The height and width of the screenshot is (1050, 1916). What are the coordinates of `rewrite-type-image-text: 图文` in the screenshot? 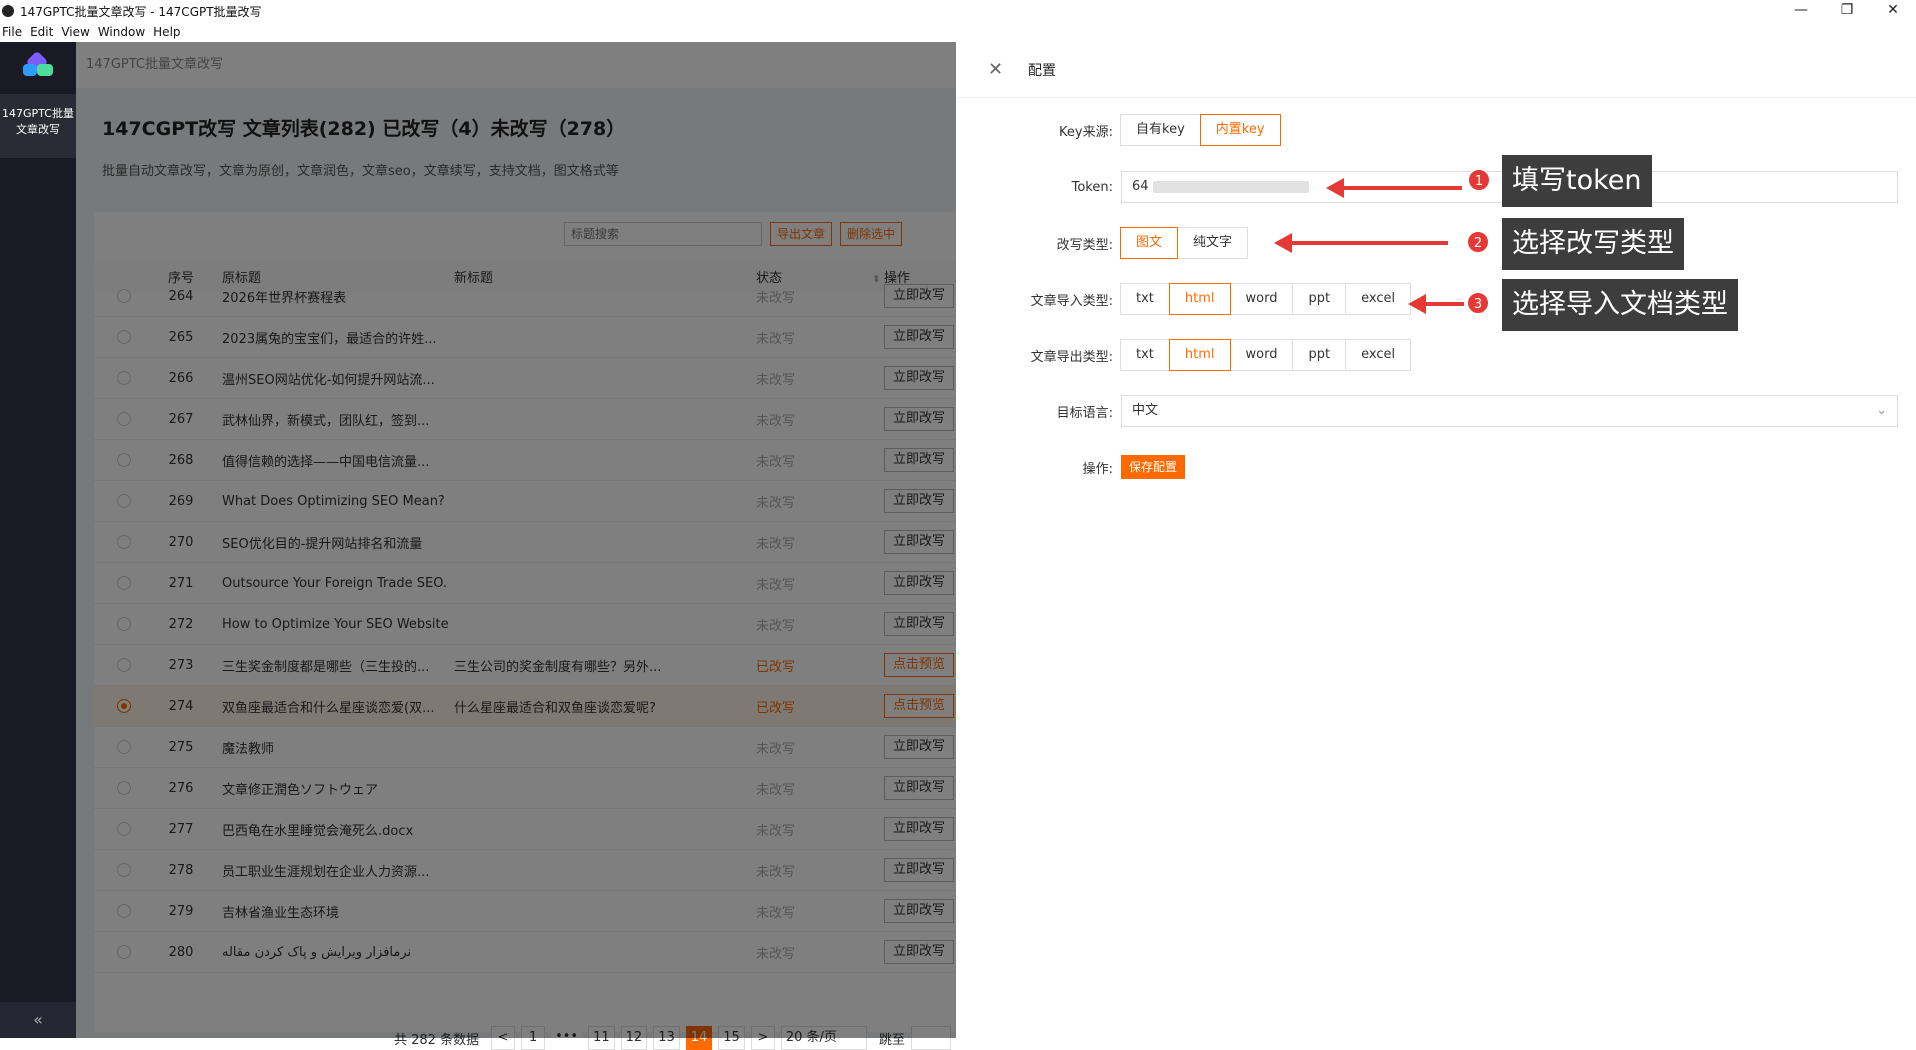 It's located at (1149, 243).